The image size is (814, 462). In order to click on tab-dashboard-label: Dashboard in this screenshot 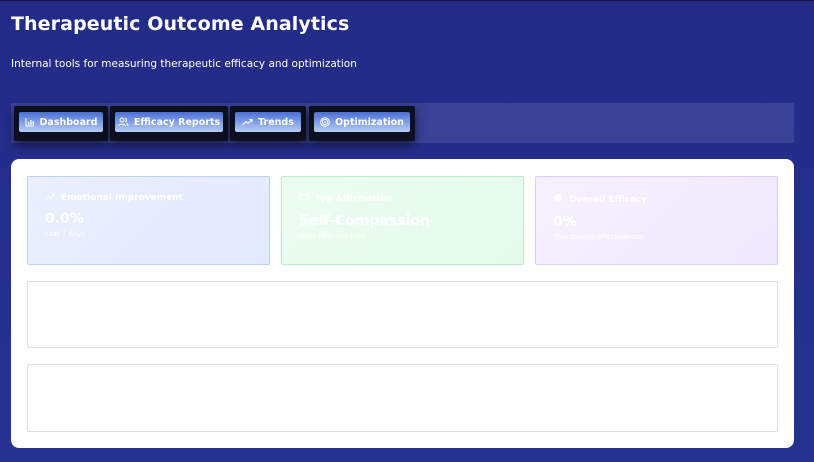, I will do `click(68, 122)`.